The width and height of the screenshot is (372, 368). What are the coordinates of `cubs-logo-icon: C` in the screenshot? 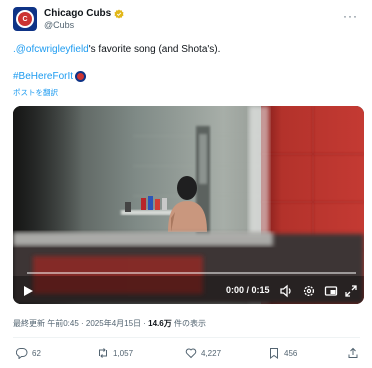 It's located at (25, 19).